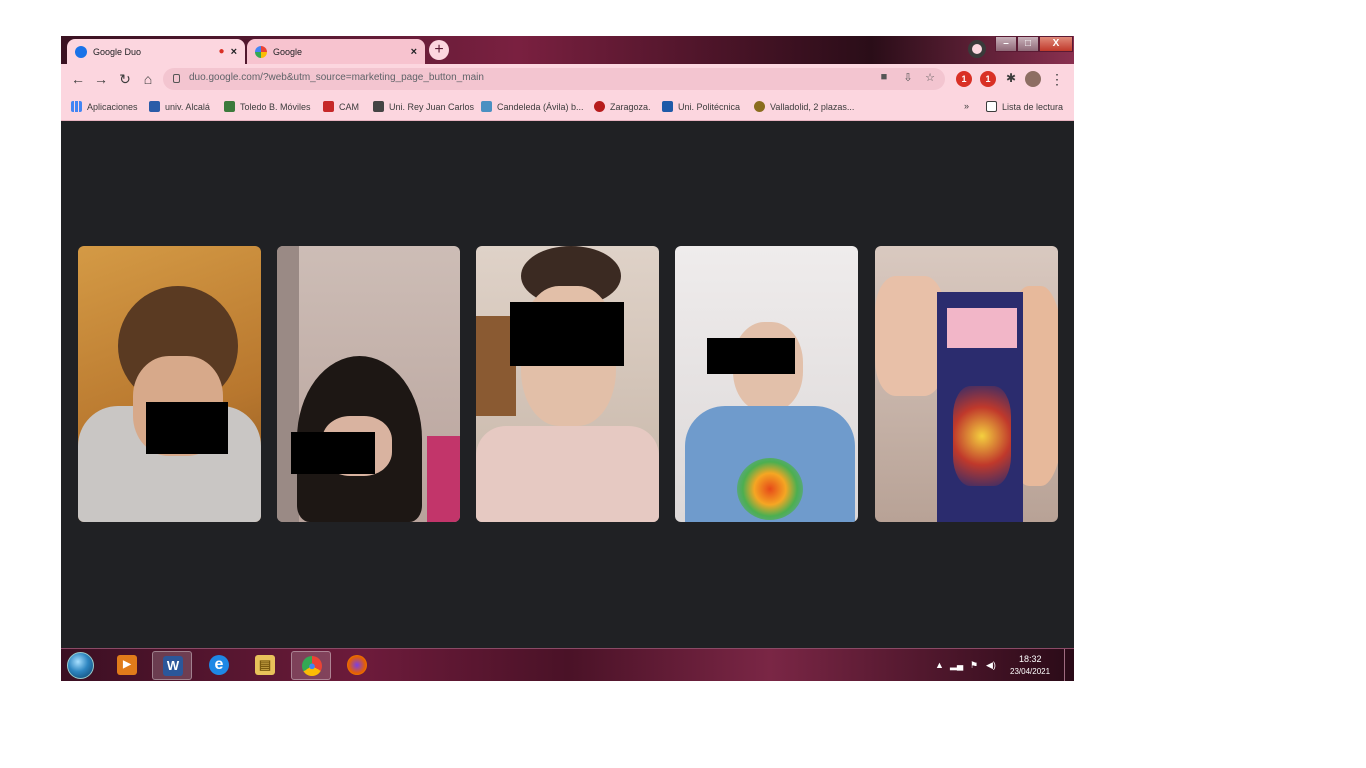  I want to click on show-hidden-icons-icon: ▲, so click(939, 665).